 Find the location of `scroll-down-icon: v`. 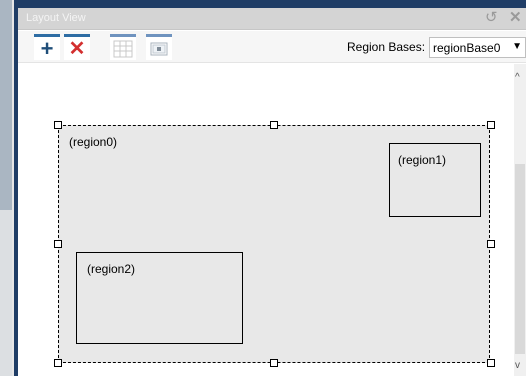

scroll-down-icon: v is located at coordinates (517, 365).